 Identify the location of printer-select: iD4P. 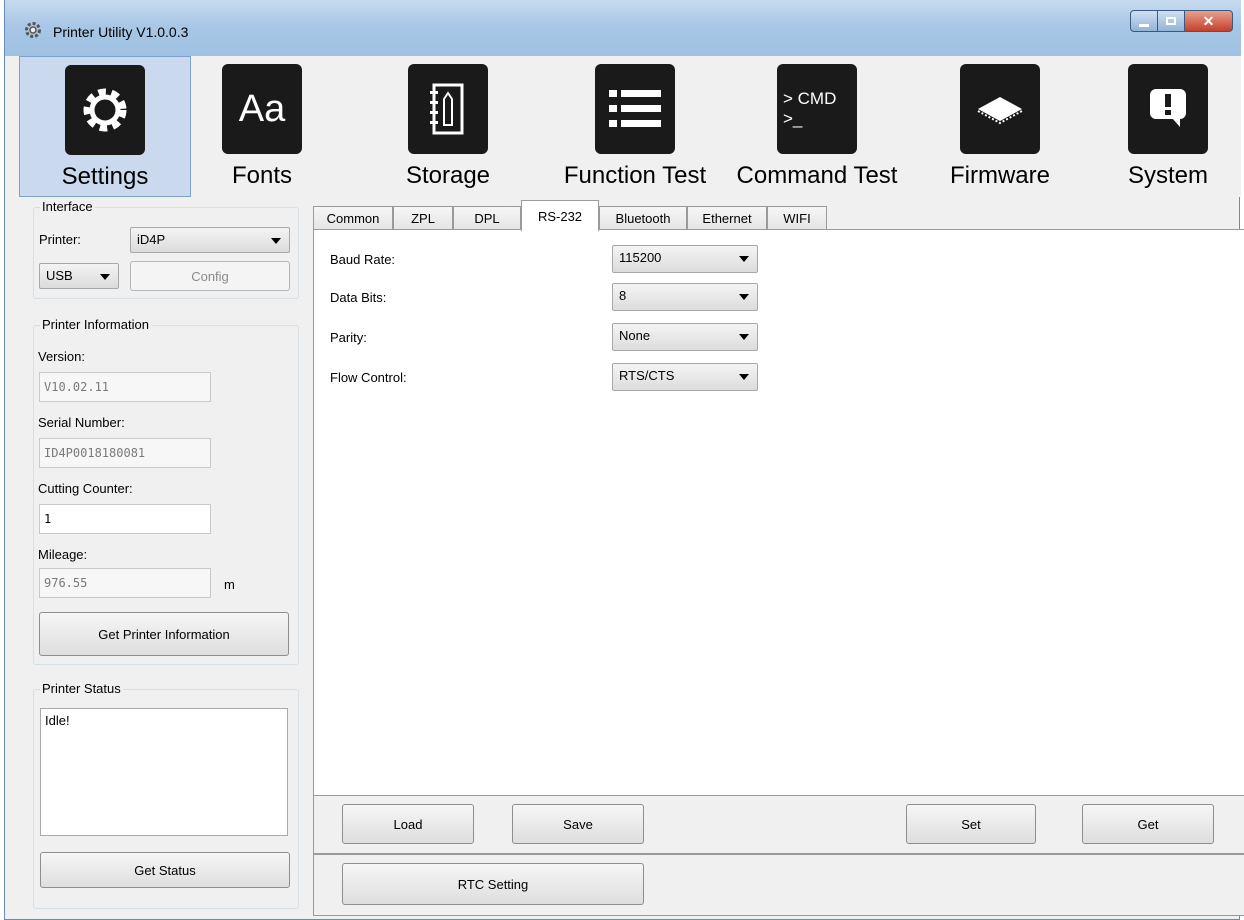
(210, 240).